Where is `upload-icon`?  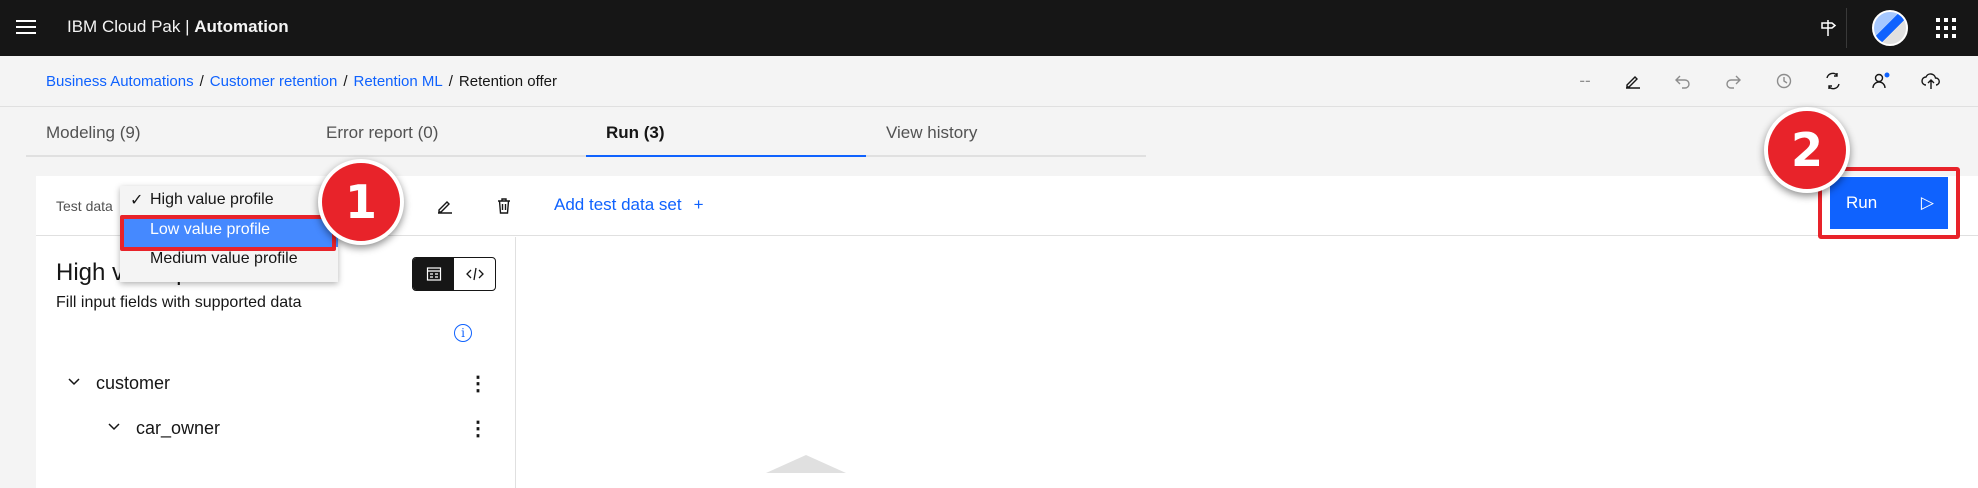
upload-icon is located at coordinates (1931, 81).